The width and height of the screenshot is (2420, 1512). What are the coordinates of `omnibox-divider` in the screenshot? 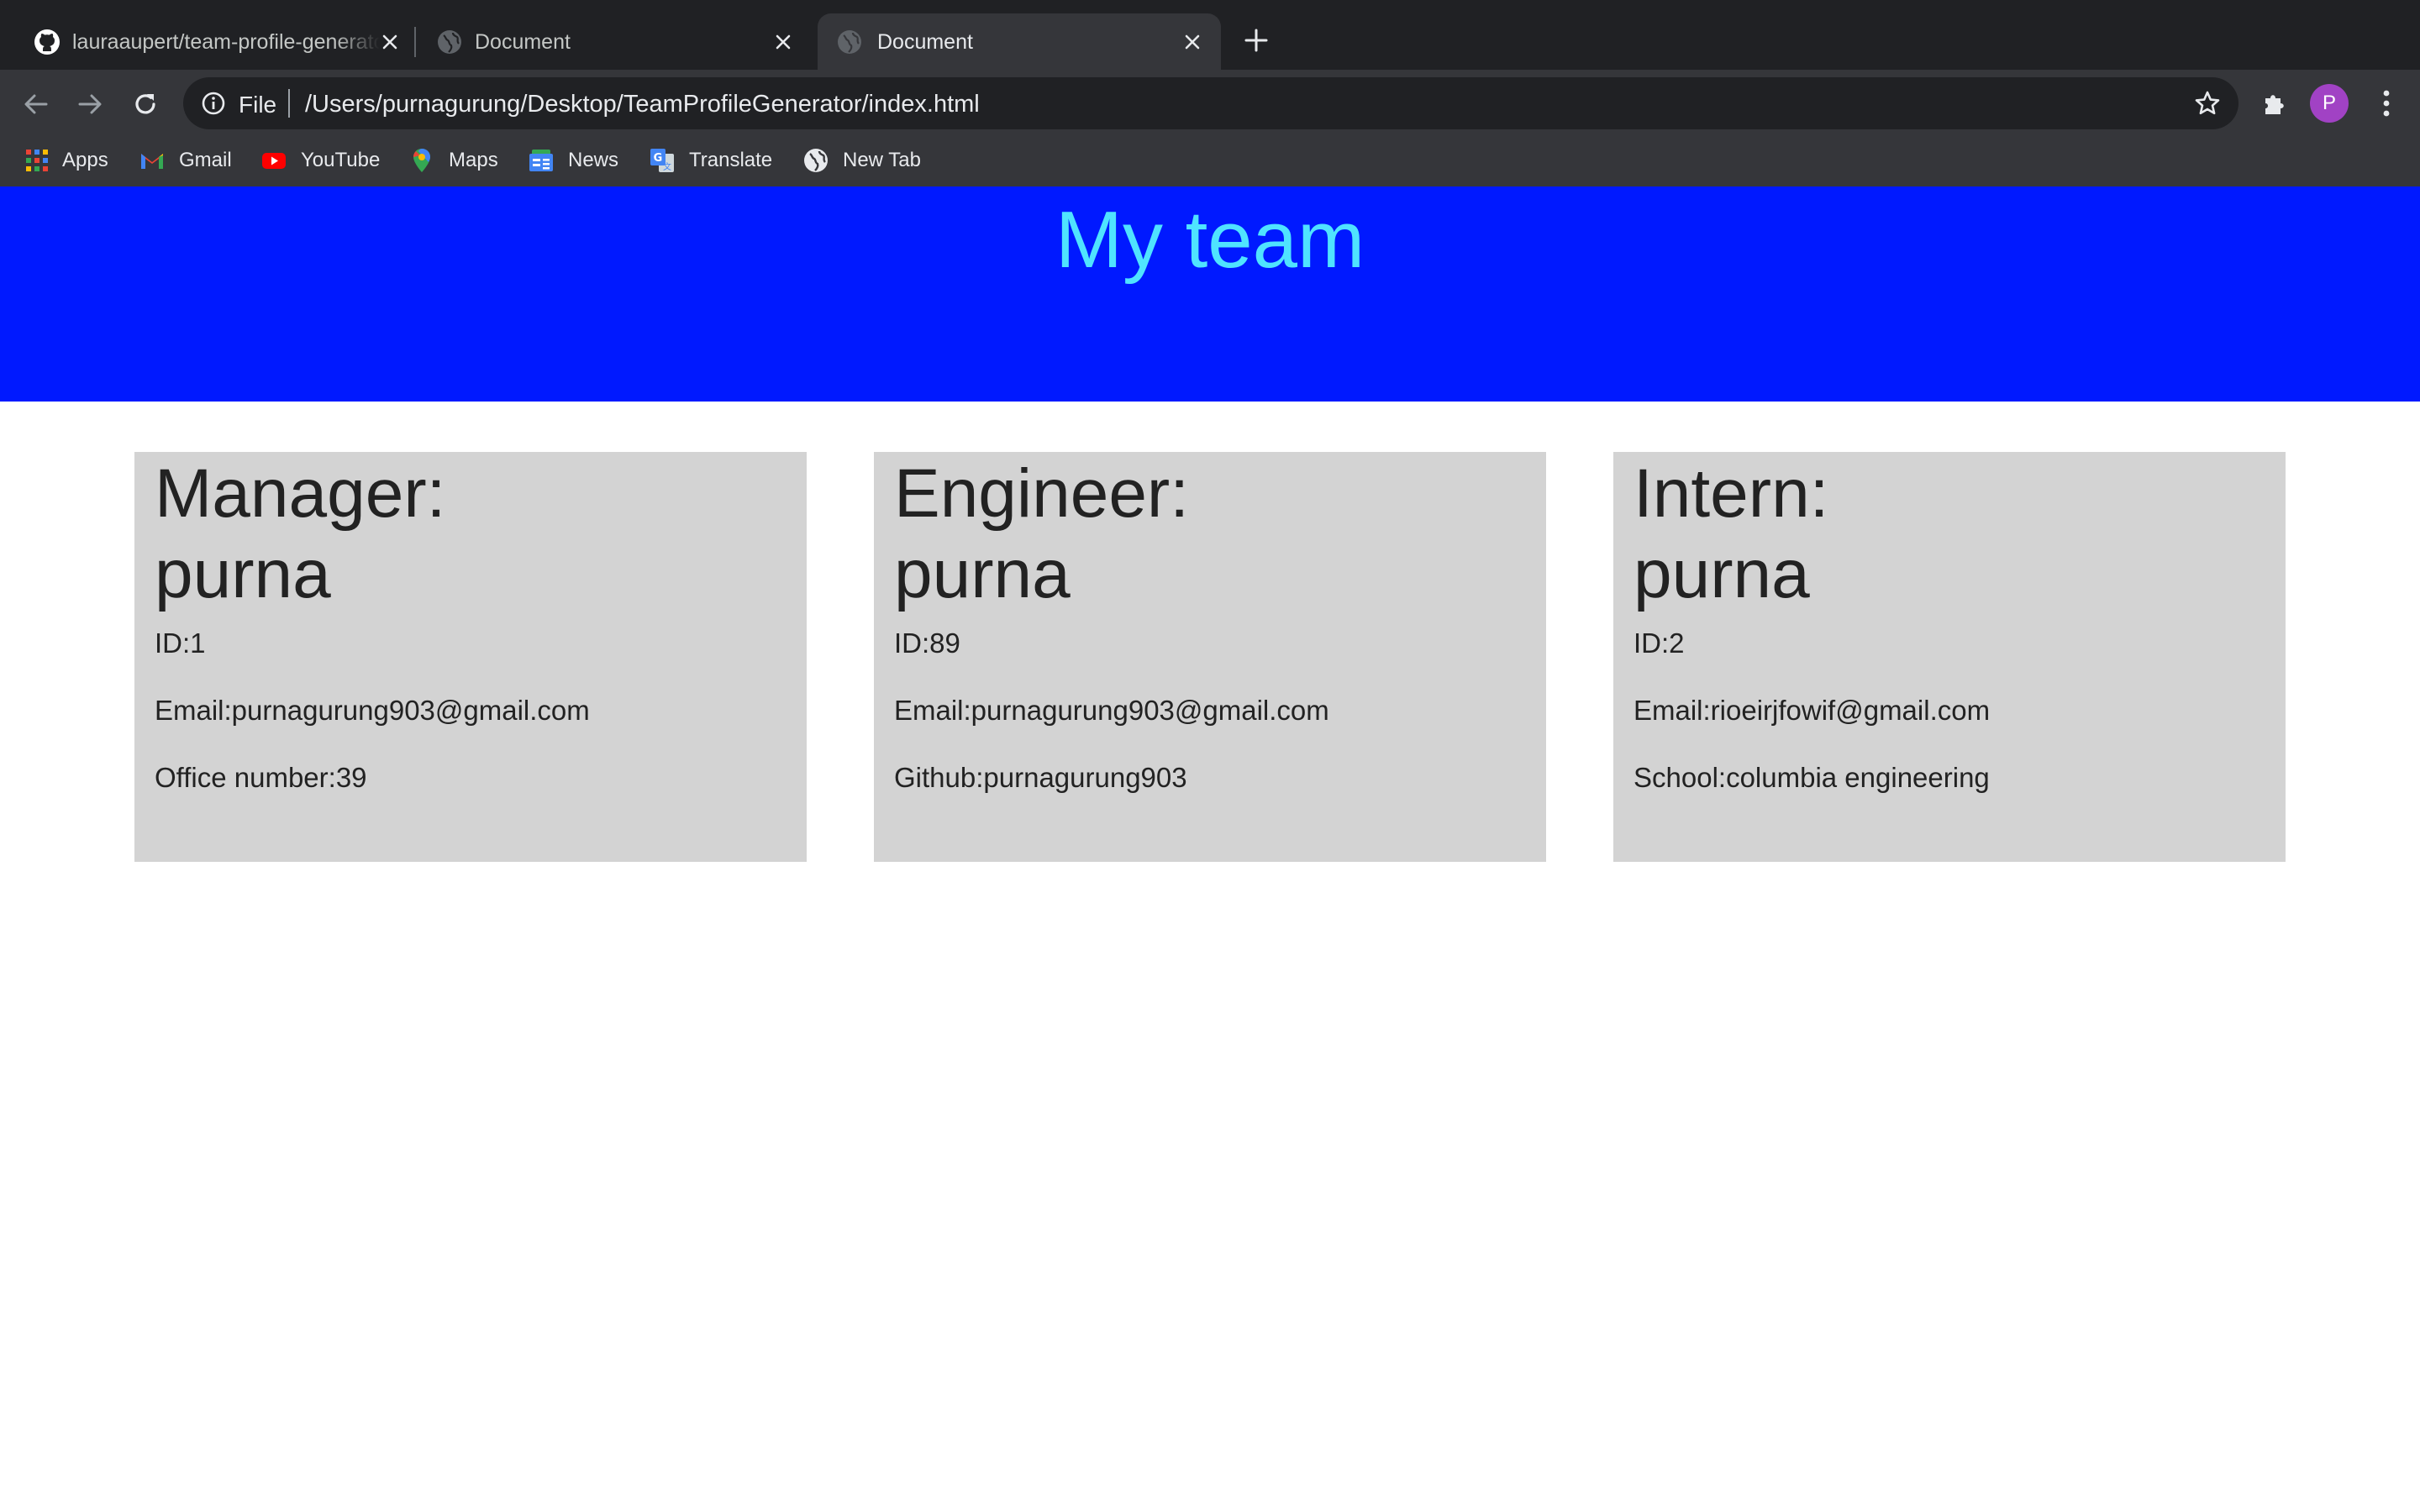 It's located at (289, 103).